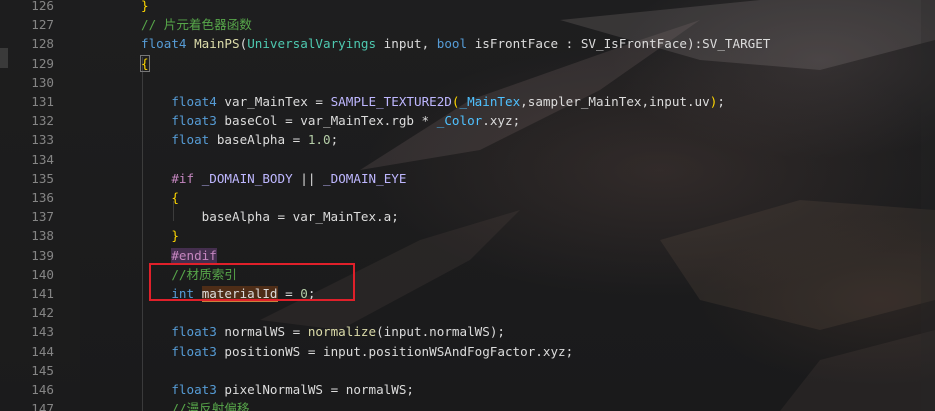  Describe the element at coordinates (467, 159) in the screenshot. I see `code-line: 134` at that location.